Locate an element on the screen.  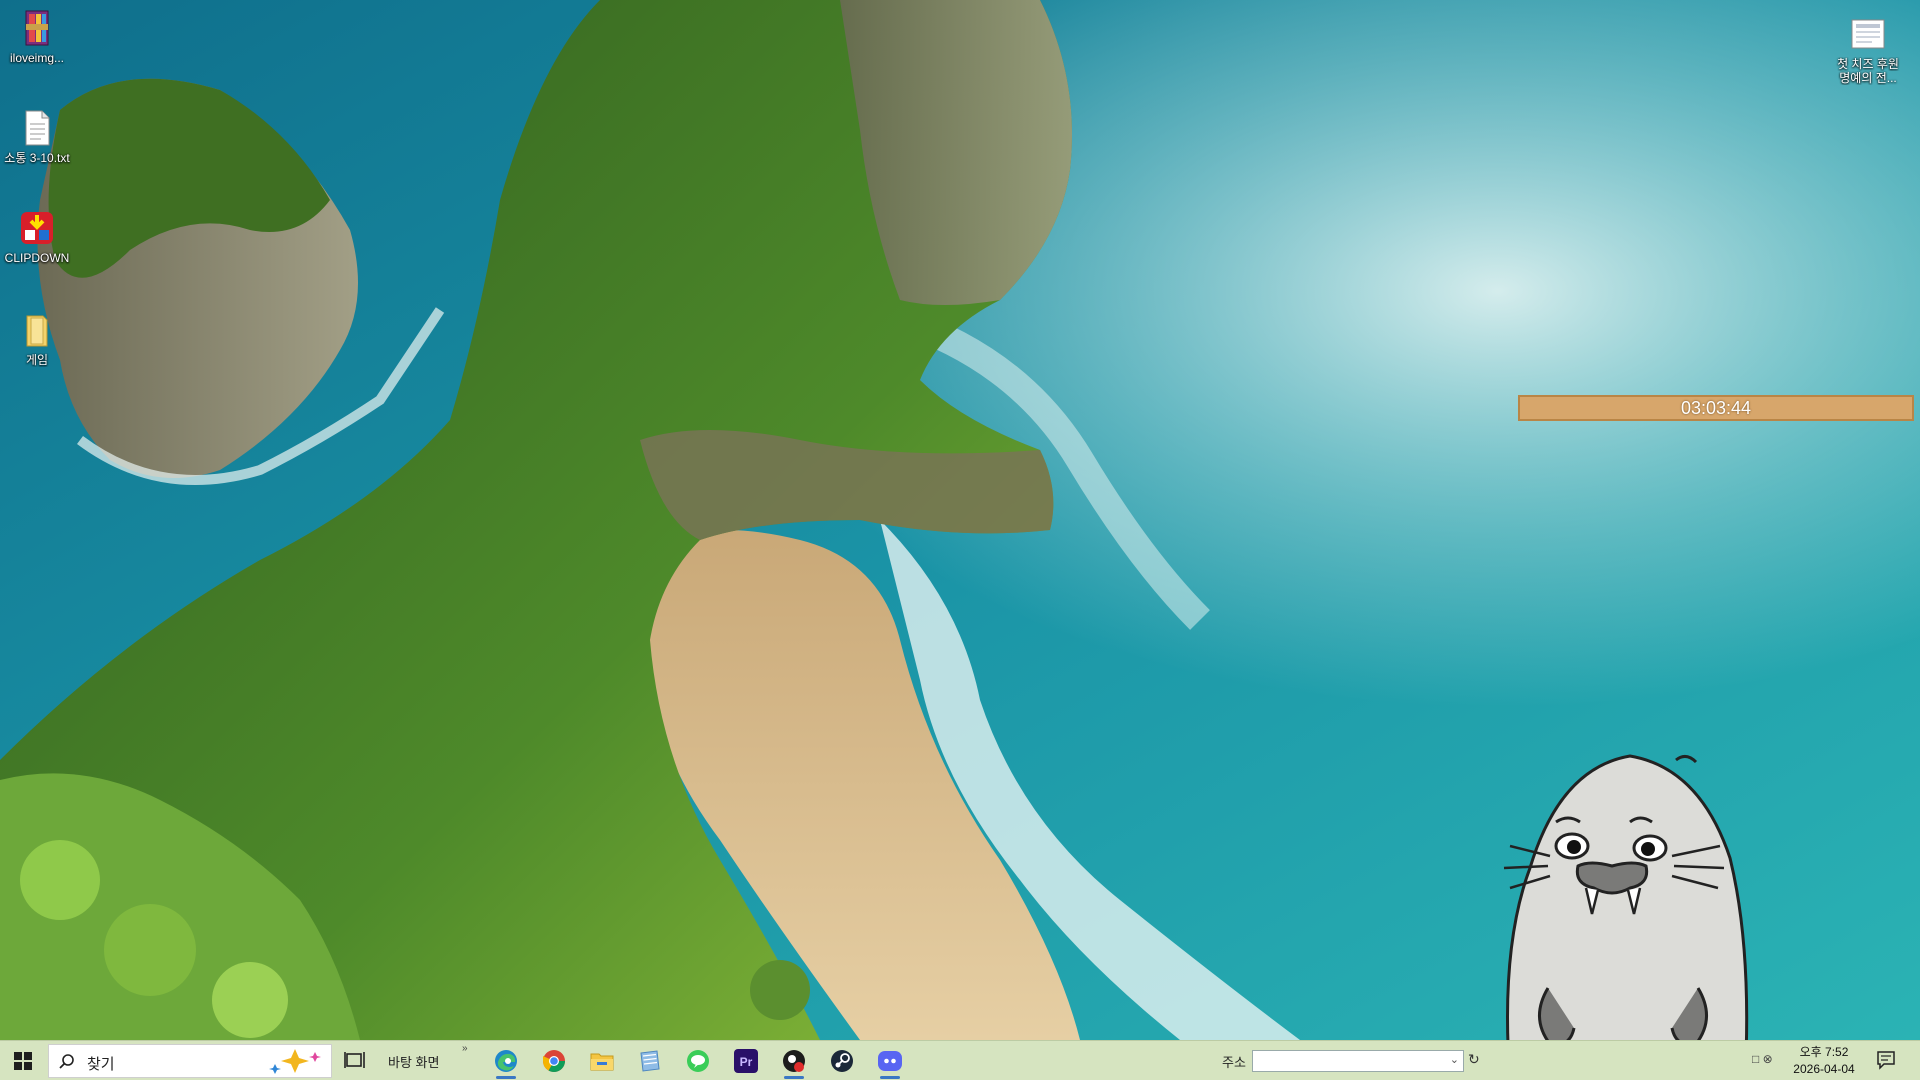
seal-mascot-overlay is located at coordinates (1625, 915).